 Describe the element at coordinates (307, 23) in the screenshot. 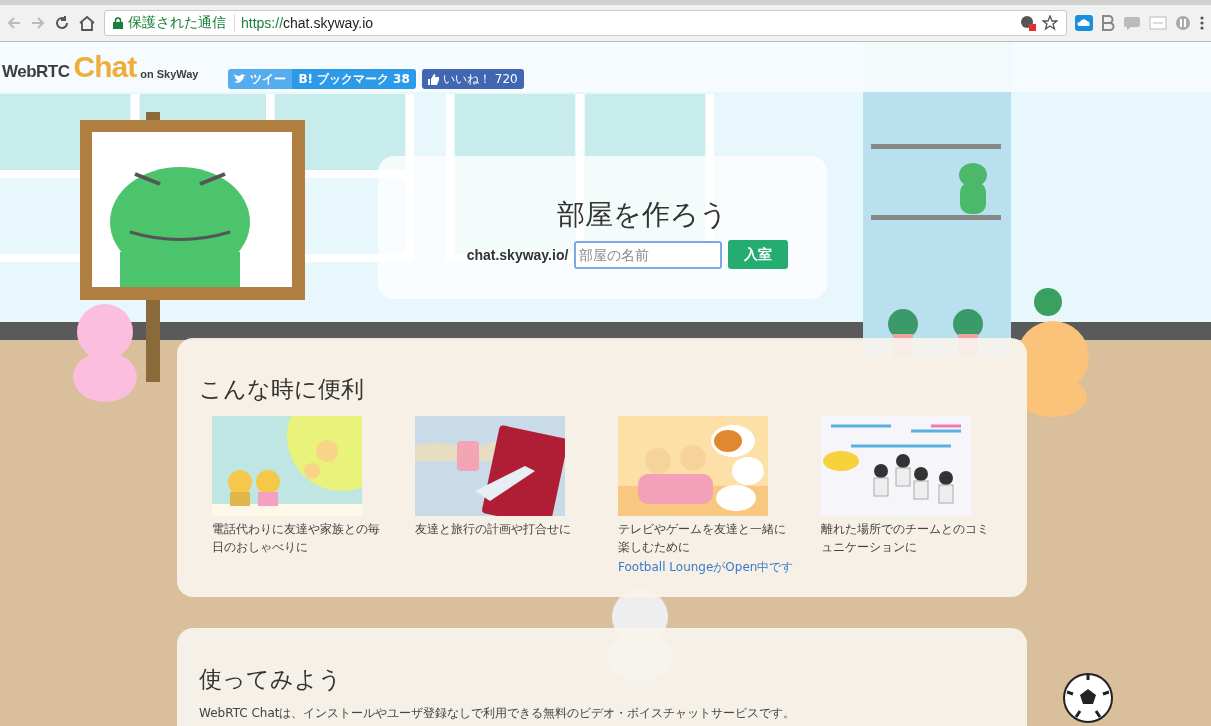

I see `url-text: https://chat.skyway.io` at that location.